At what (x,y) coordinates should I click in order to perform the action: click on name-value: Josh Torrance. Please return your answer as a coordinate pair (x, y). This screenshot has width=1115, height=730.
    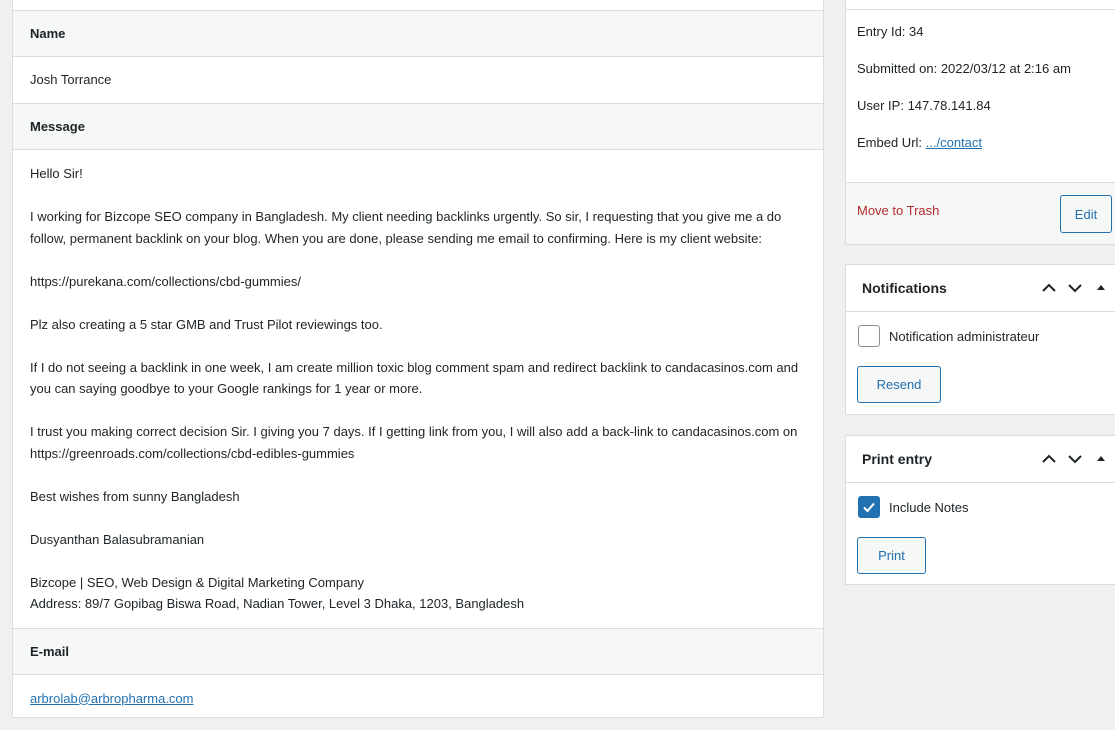
    Looking at the image, I should click on (71, 80).